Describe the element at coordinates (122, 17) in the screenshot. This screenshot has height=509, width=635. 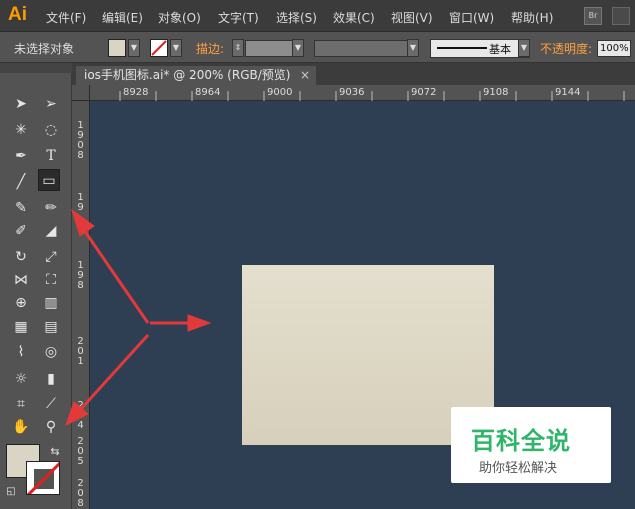
I see `menu-edit: 编辑(E)` at that location.